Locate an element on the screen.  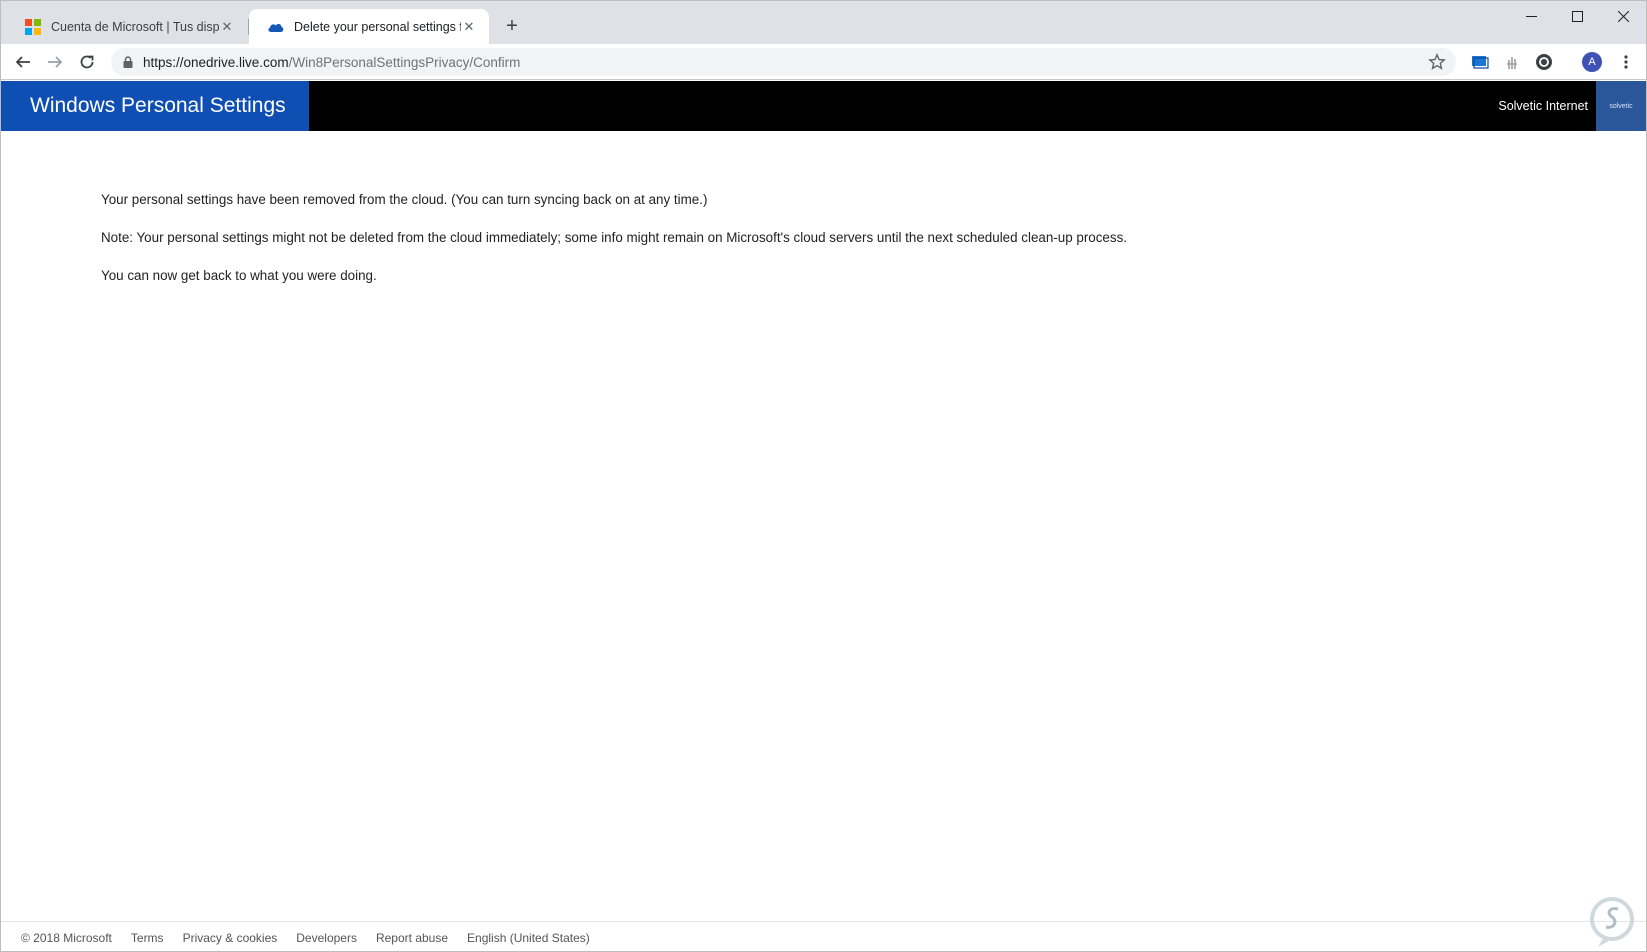
forward-button is located at coordinates (55, 62).